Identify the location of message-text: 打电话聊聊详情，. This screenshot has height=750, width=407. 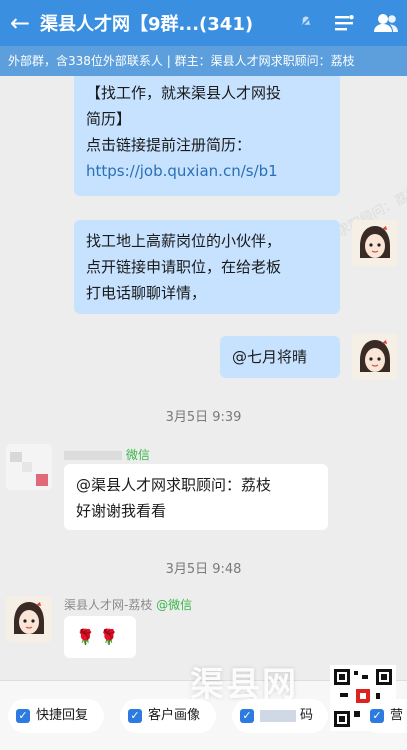
(146, 293).